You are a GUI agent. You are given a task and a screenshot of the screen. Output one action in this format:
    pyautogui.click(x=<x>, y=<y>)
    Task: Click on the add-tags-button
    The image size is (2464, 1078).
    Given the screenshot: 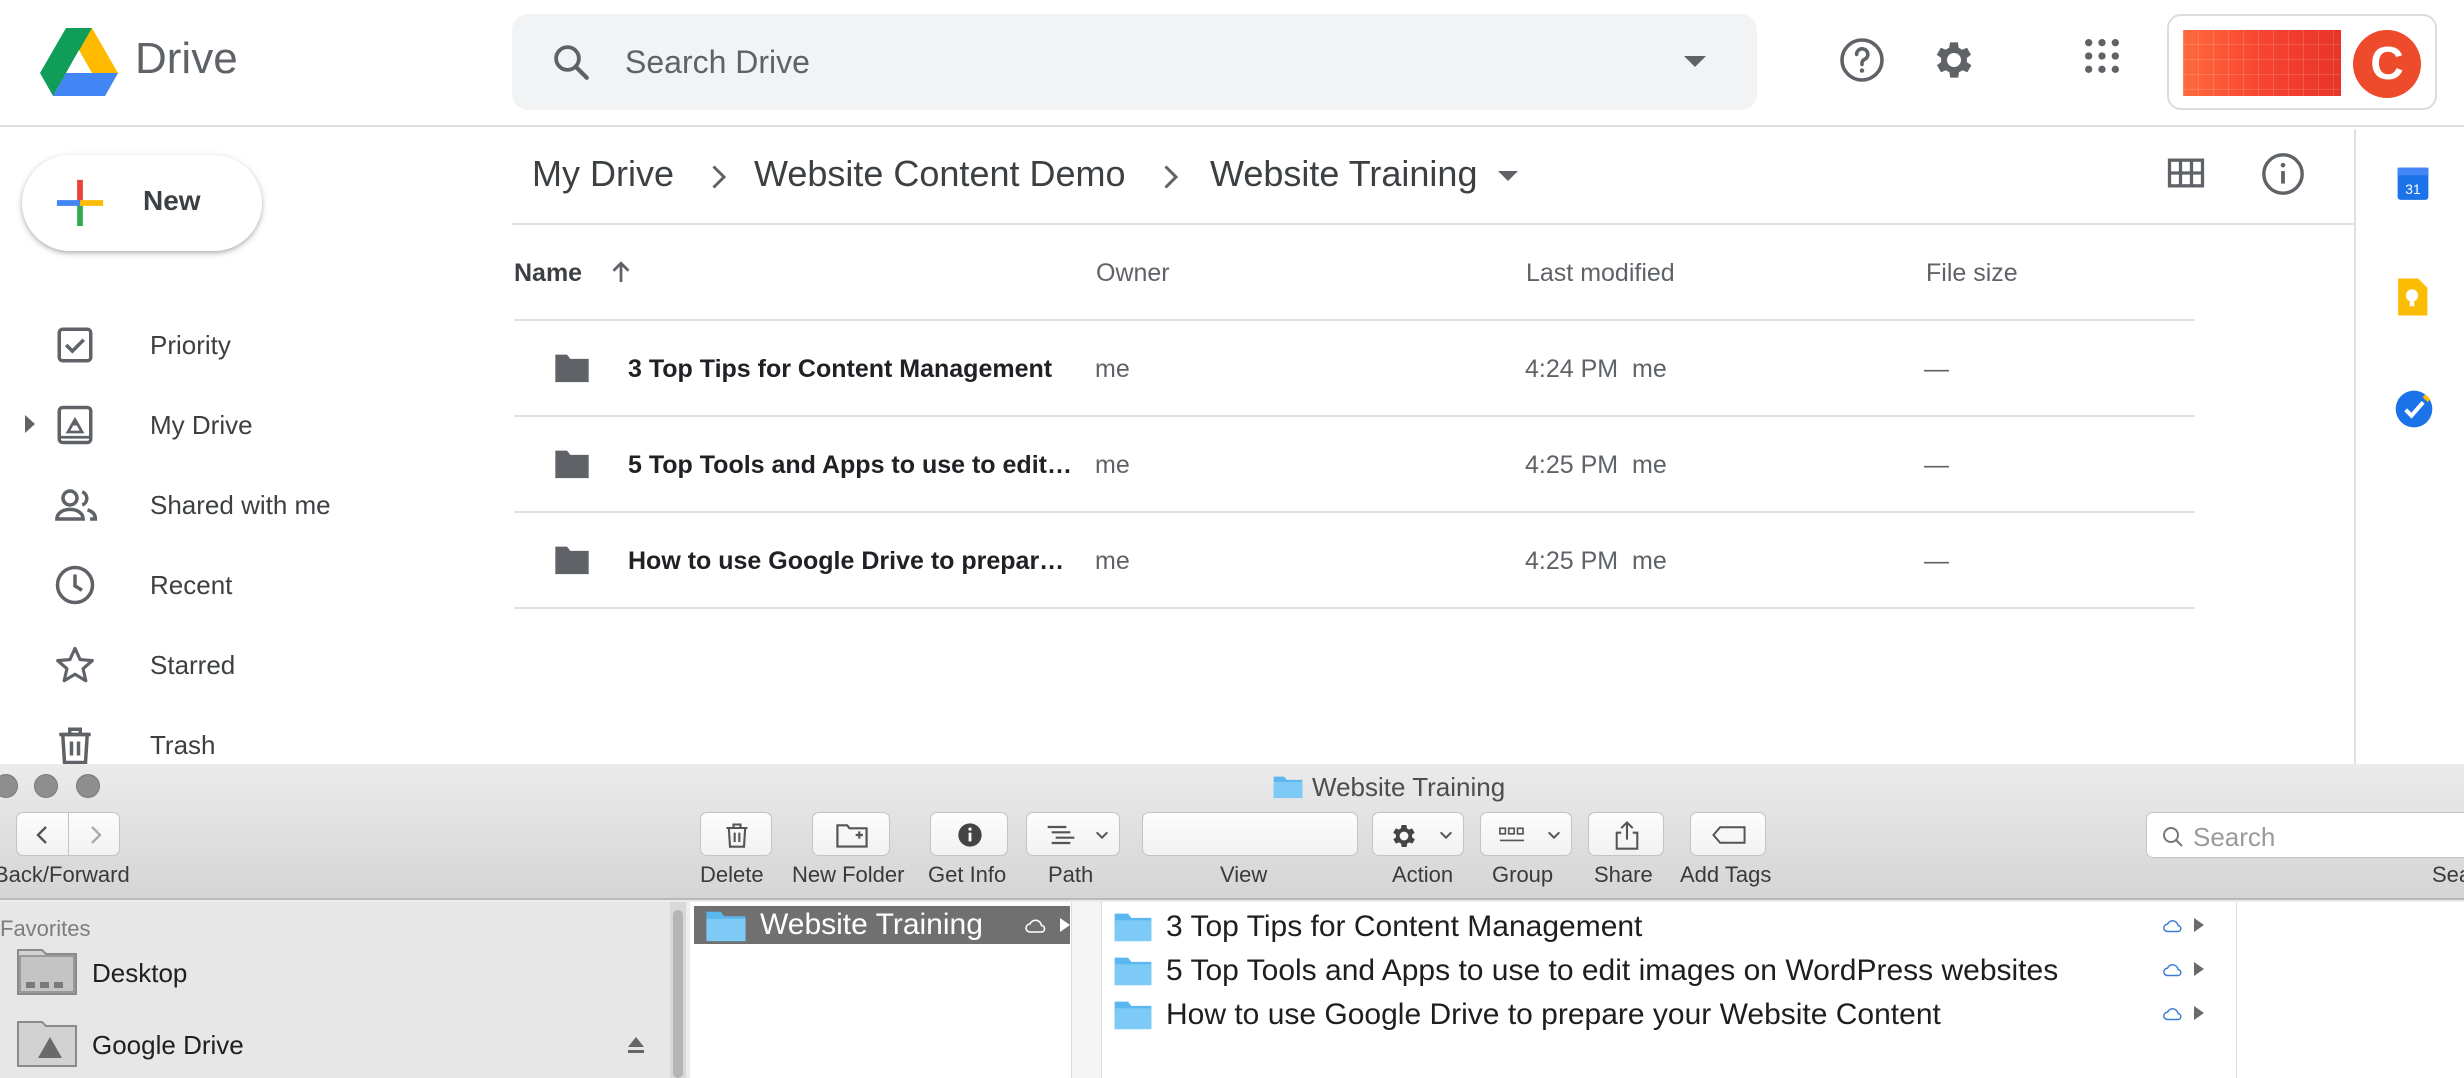 What is the action you would take?
    pyautogui.click(x=1728, y=834)
    